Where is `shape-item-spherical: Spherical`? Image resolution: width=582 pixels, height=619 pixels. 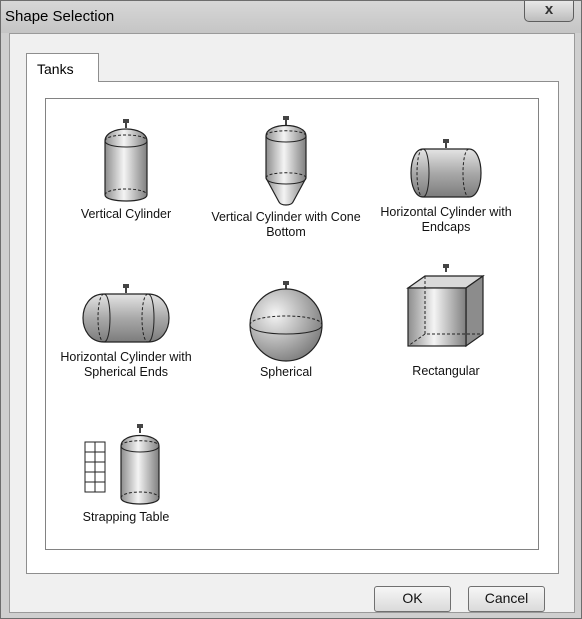 shape-item-spherical: Spherical is located at coordinates (286, 330).